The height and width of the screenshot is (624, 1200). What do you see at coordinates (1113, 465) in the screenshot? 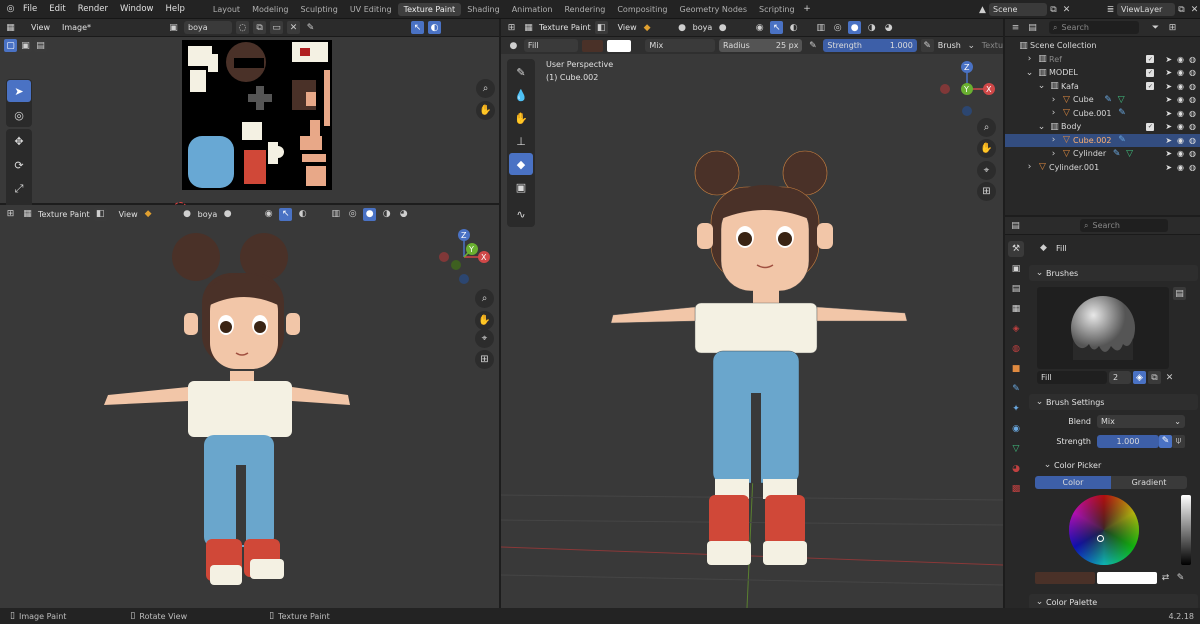
I see `color-picker-subpanel-header: ⌄ Color Picker` at bounding box center [1113, 465].